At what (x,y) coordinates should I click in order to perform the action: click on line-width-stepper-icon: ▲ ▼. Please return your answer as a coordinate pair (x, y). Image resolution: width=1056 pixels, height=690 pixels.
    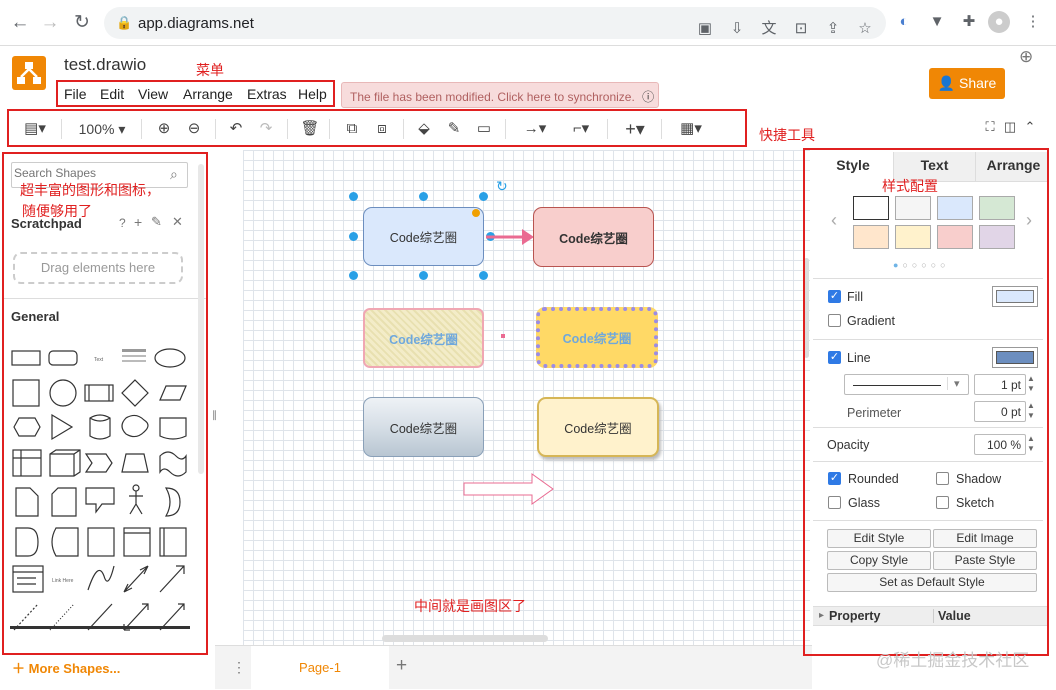
    Looking at the image, I should click on (1031, 384).